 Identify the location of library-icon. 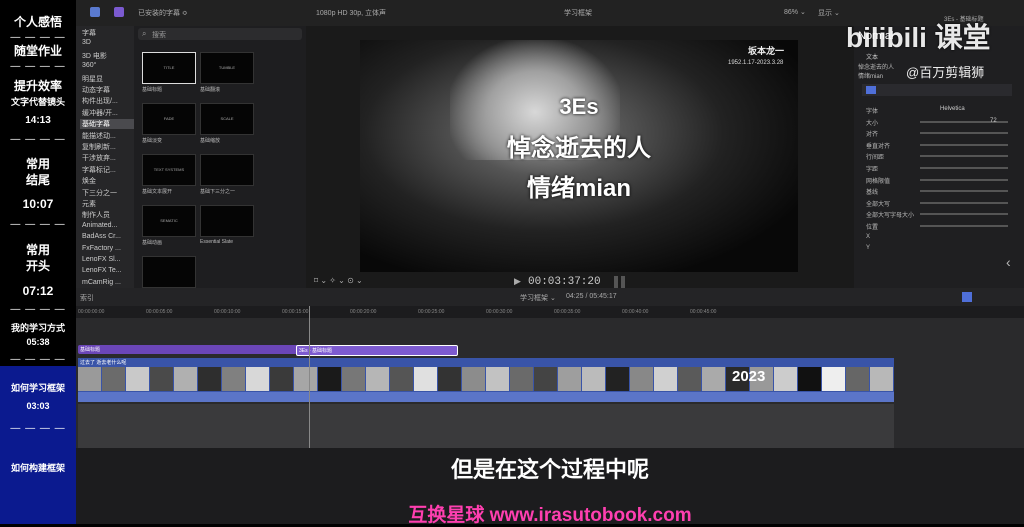
(95, 12).